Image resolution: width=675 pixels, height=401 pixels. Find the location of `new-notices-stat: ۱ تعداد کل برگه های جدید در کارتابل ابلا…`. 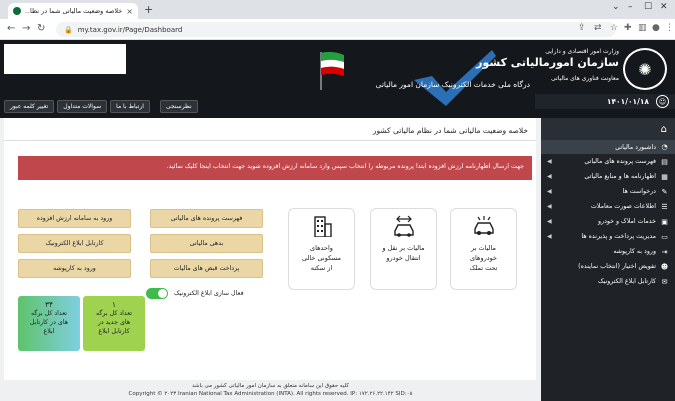

new-notices-stat: ۱ تعداد کل برگه های جدید در کارتابل ابلا… is located at coordinates (114, 323).